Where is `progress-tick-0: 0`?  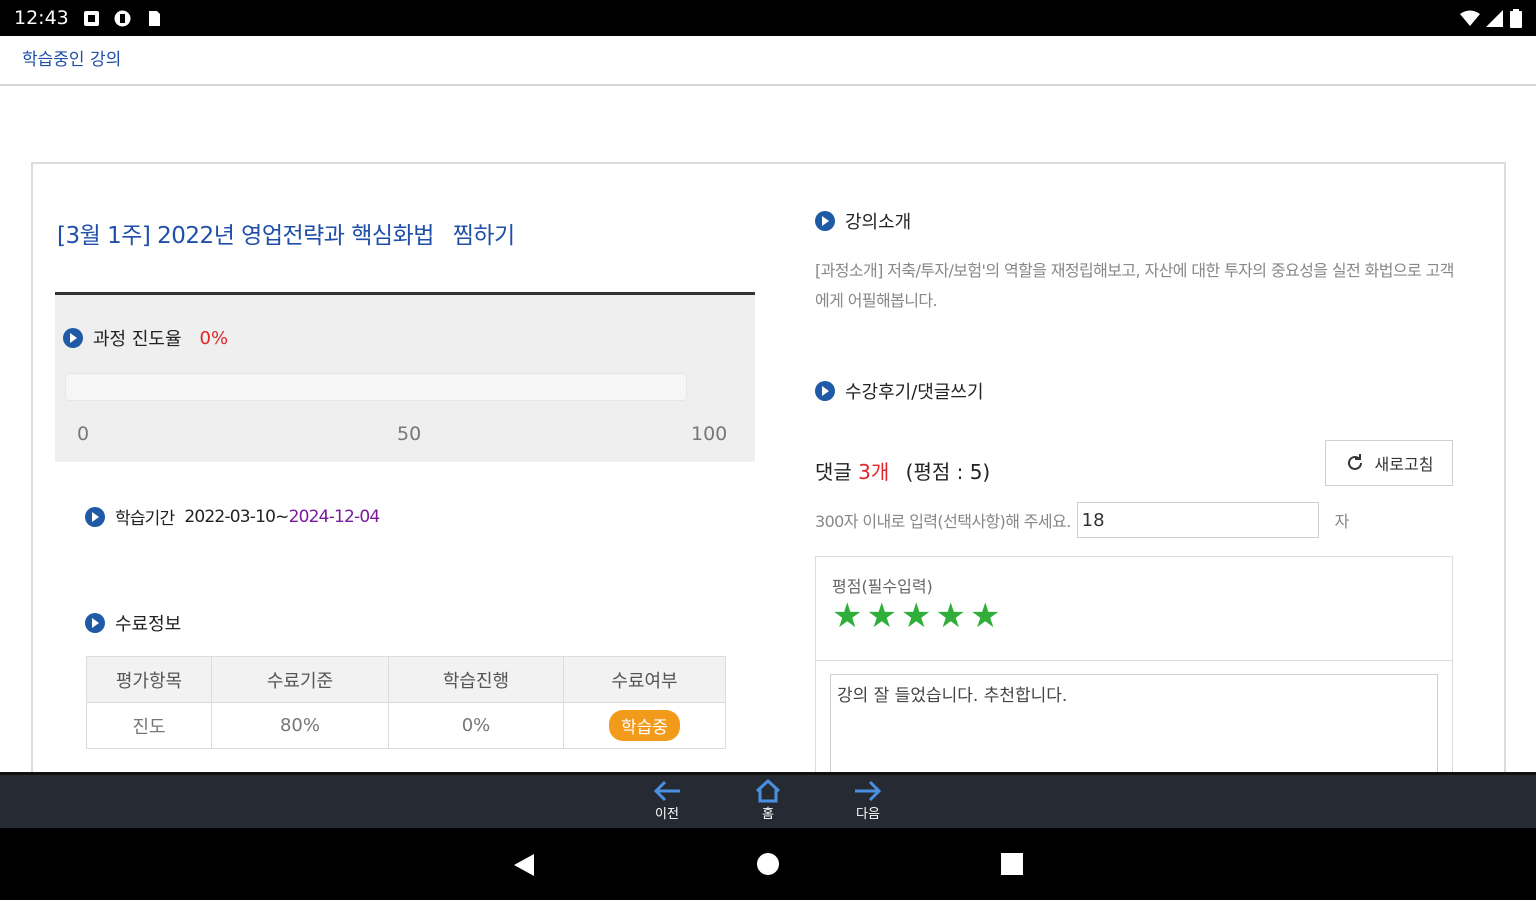
progress-tick-0: 0 is located at coordinates (83, 434).